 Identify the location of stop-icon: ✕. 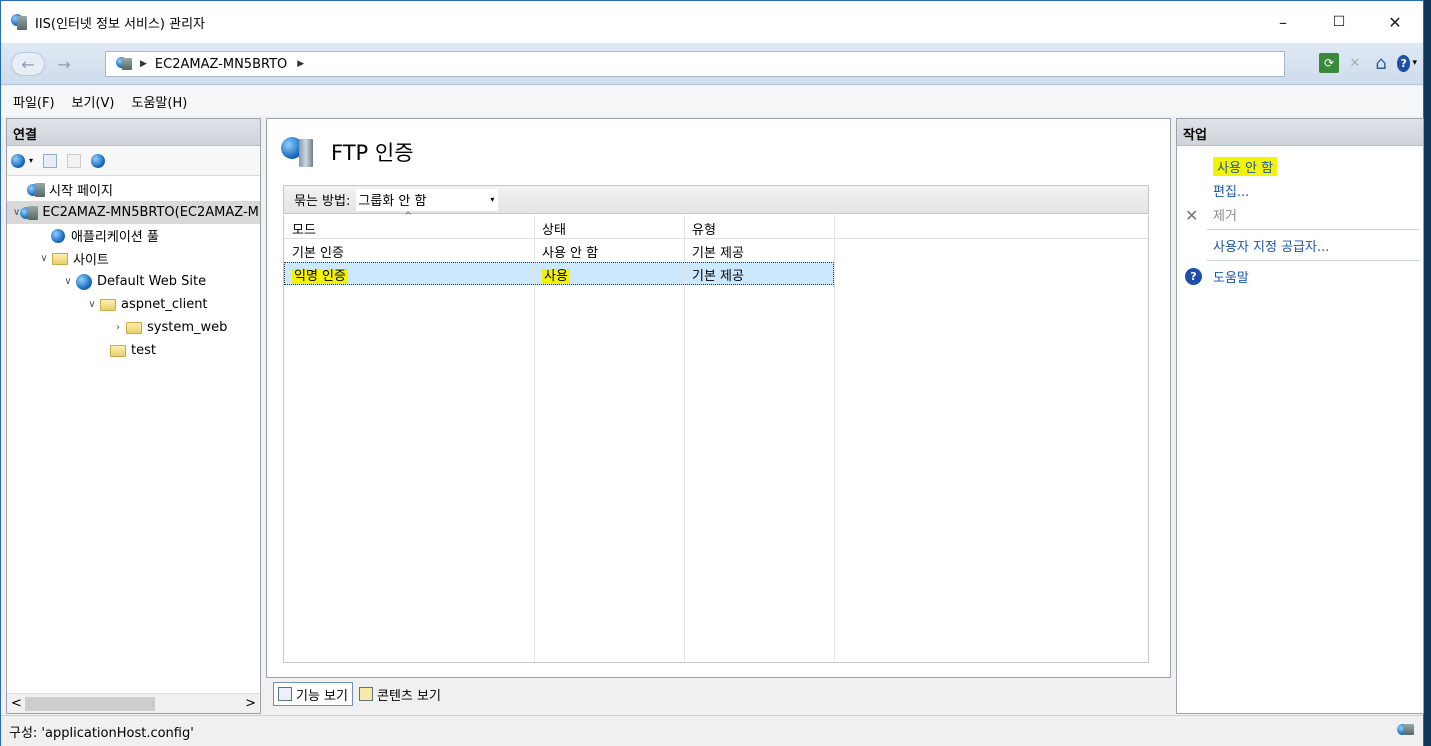
(1355, 63).